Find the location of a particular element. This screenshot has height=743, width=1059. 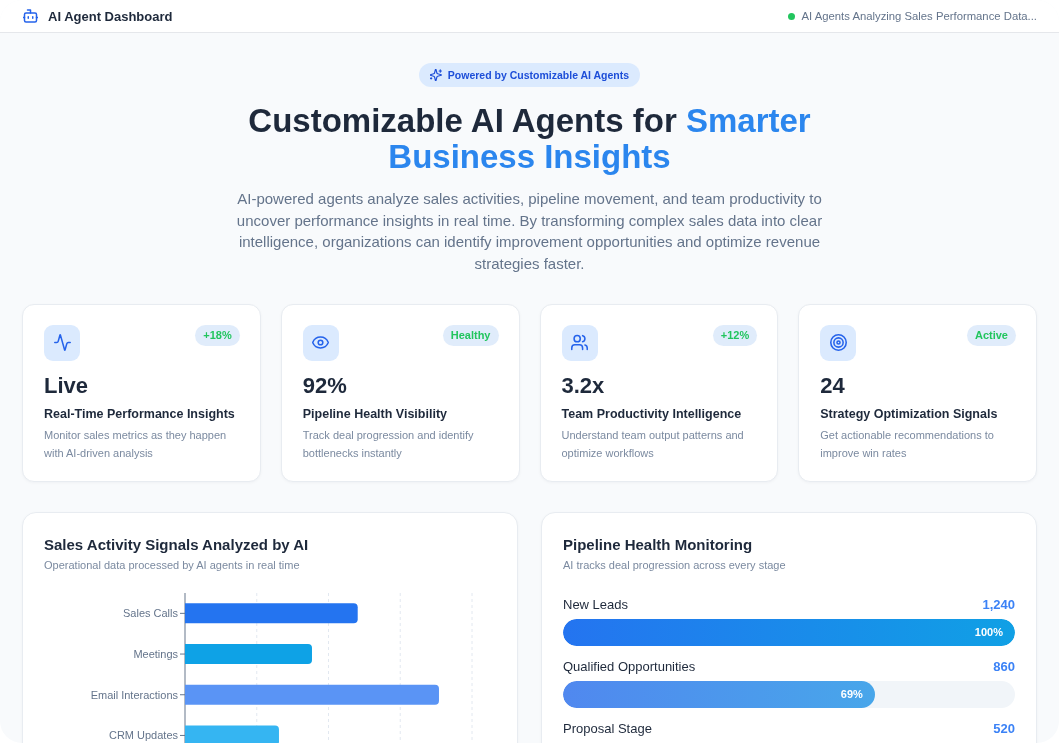

panel-title: Pipeline Health Monitoring is located at coordinates (658, 544).